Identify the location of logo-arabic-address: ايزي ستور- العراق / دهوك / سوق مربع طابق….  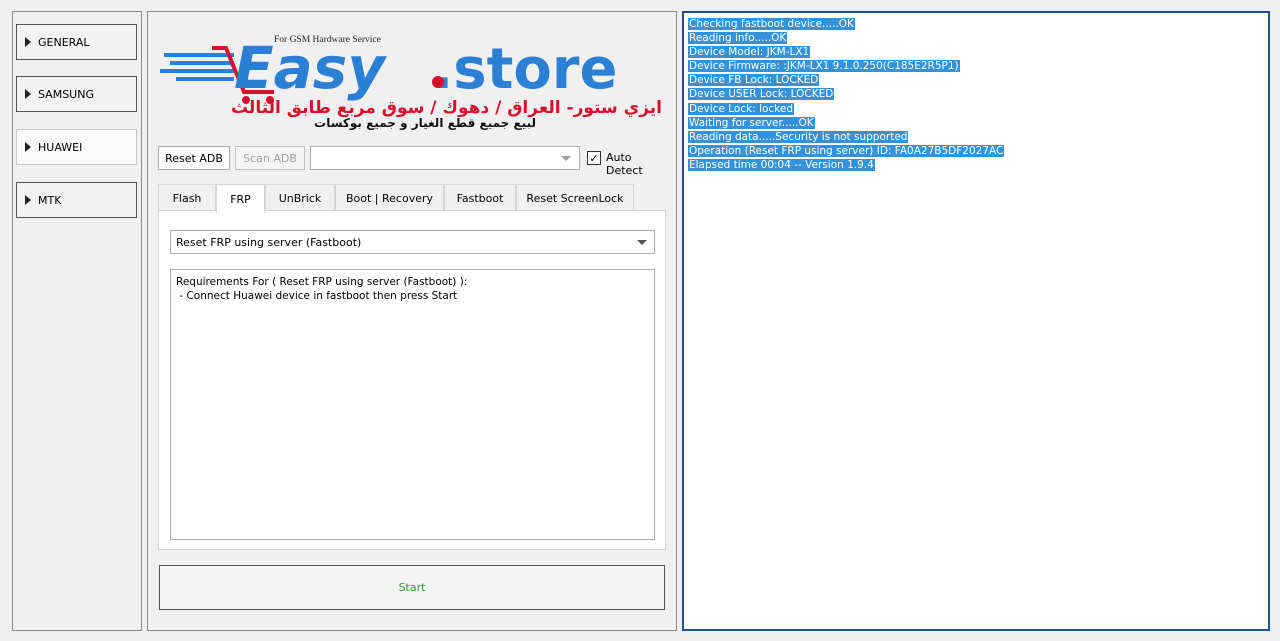
(446, 108).